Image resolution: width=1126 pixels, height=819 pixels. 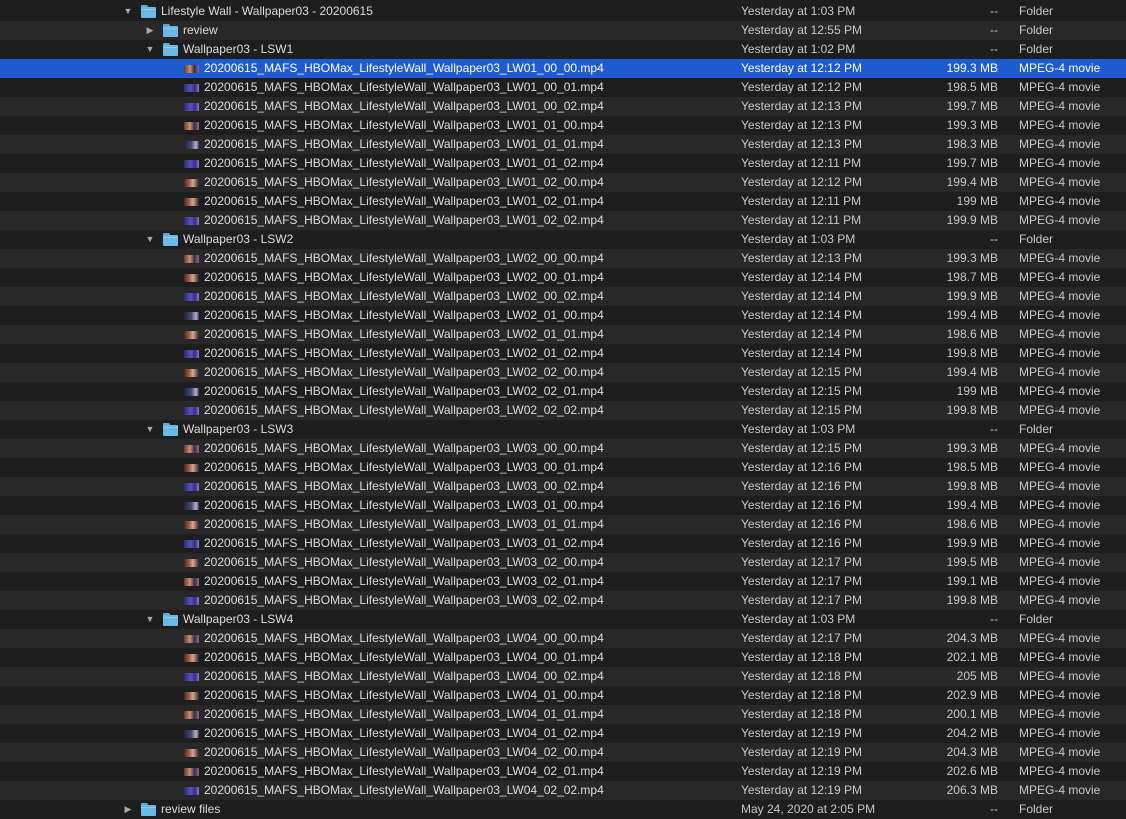 What do you see at coordinates (563, 30) in the screenshot?
I see `folder-row: ▶ review Yesterday at 12:55 PM -- Folder` at bounding box center [563, 30].